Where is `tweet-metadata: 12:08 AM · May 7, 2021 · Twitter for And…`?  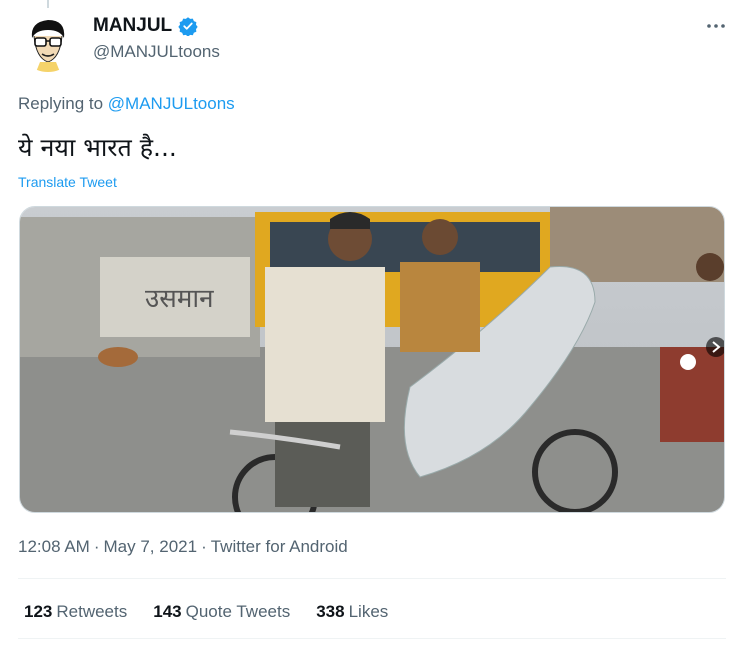
tweet-metadata: 12:08 AM · May 7, 2021 · Twitter for And… is located at coordinates (183, 547).